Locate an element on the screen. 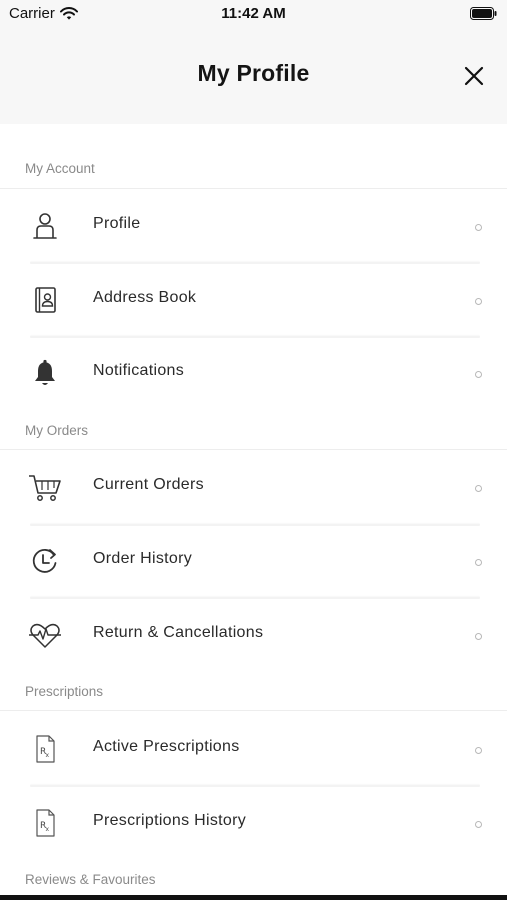  person-icon is located at coordinates (45, 226).